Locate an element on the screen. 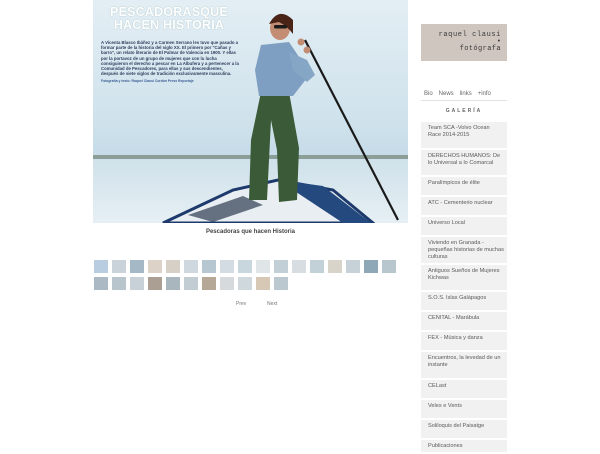 The width and height of the screenshot is (600, 454). gallery-heading: GALERÍA is located at coordinates (464, 111).